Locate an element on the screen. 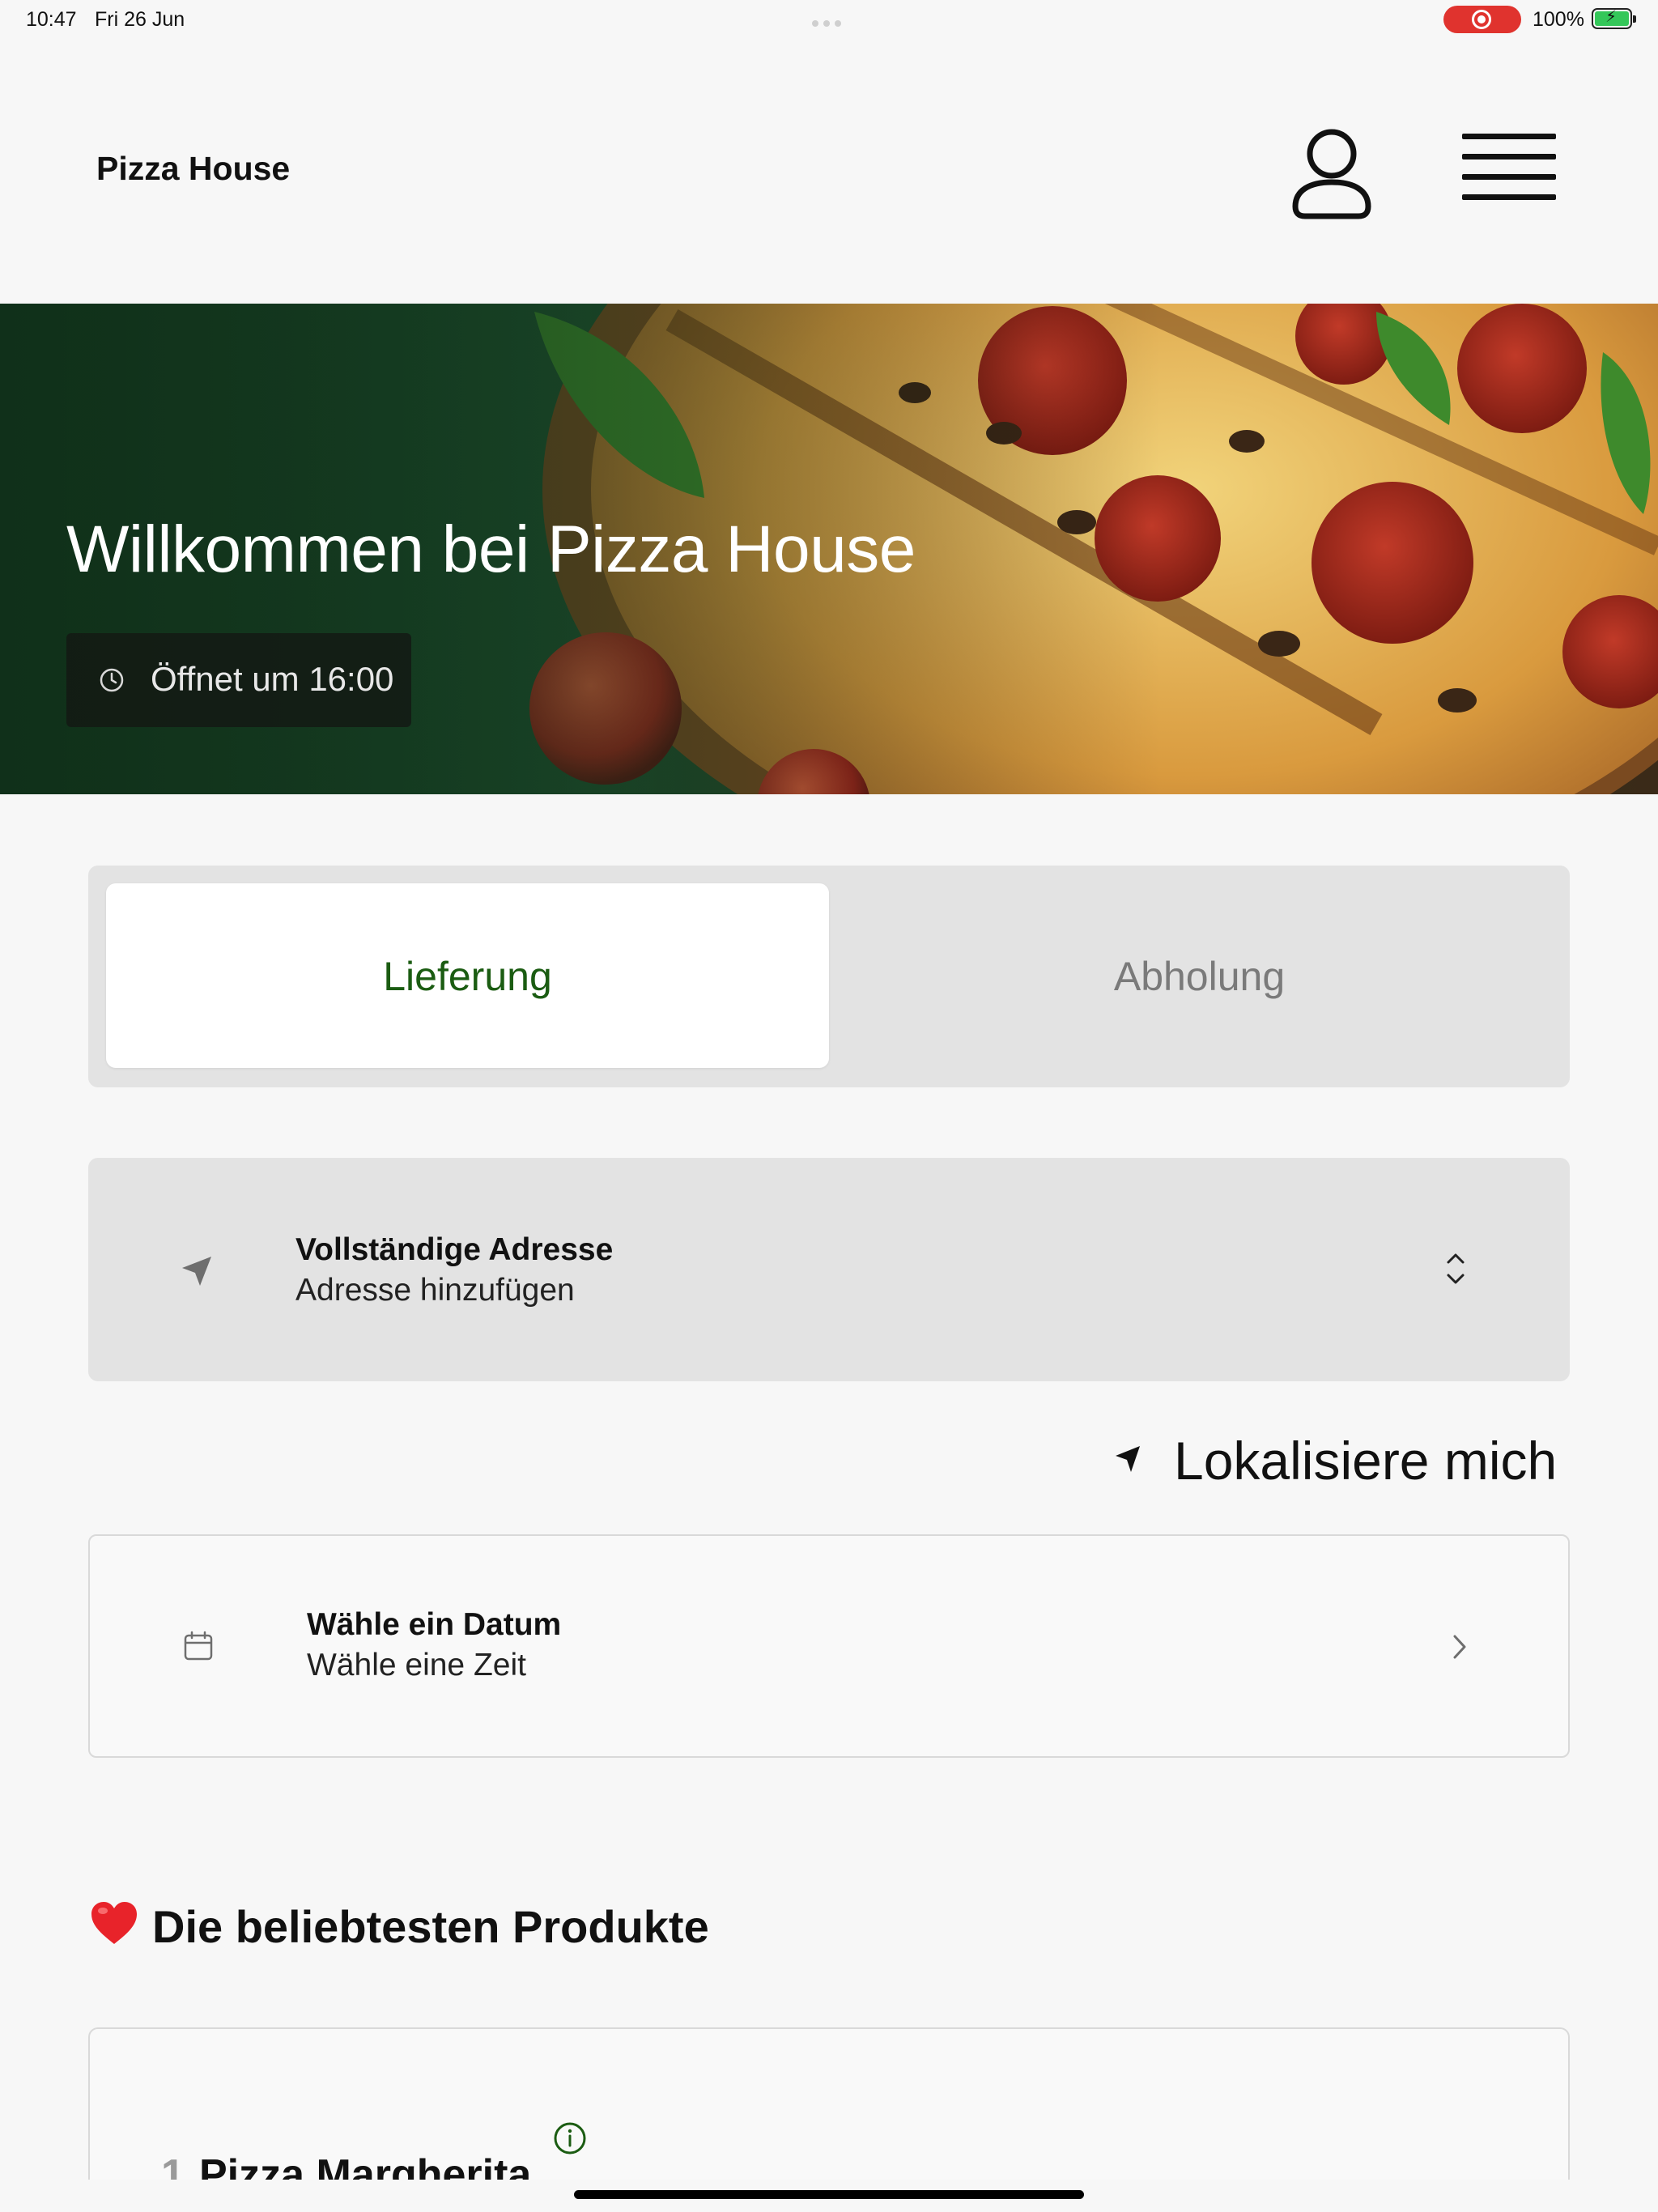 Image resolution: width=1658 pixels, height=2212 pixels. time-subtitle: Wähle eine Zeit is located at coordinates (416, 1665).